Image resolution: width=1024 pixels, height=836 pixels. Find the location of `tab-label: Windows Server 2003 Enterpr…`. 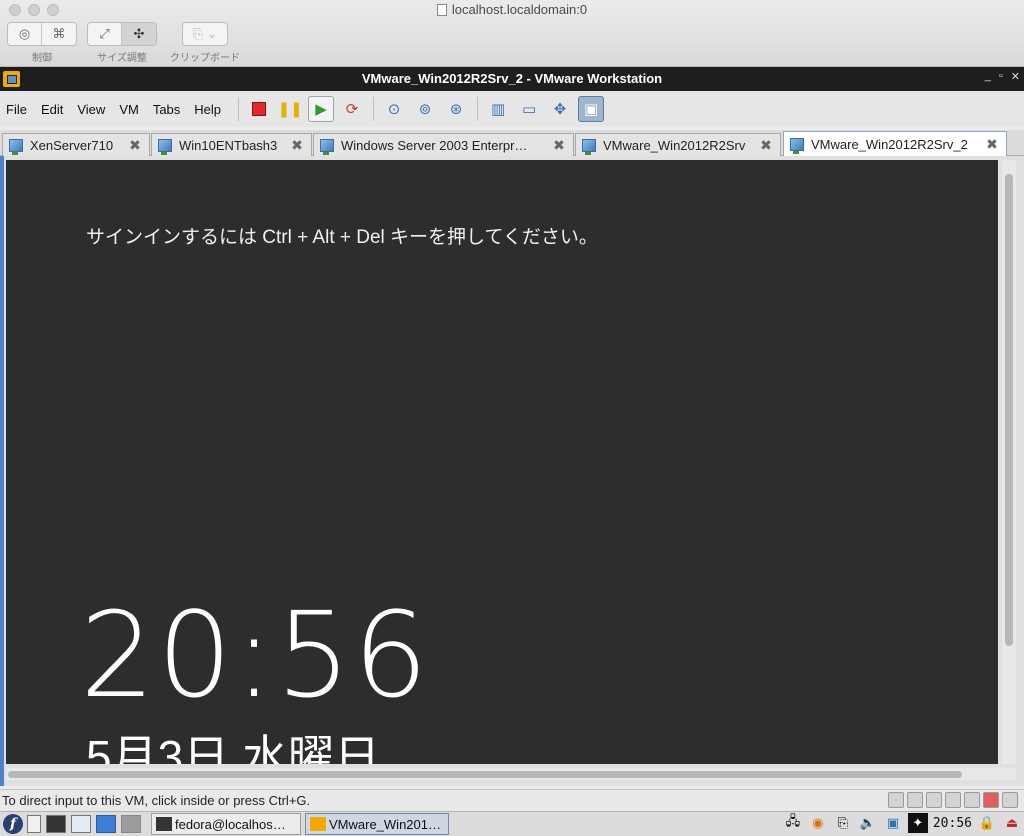

tab-label: Windows Server 2003 Enterpr… is located at coordinates (434, 145).